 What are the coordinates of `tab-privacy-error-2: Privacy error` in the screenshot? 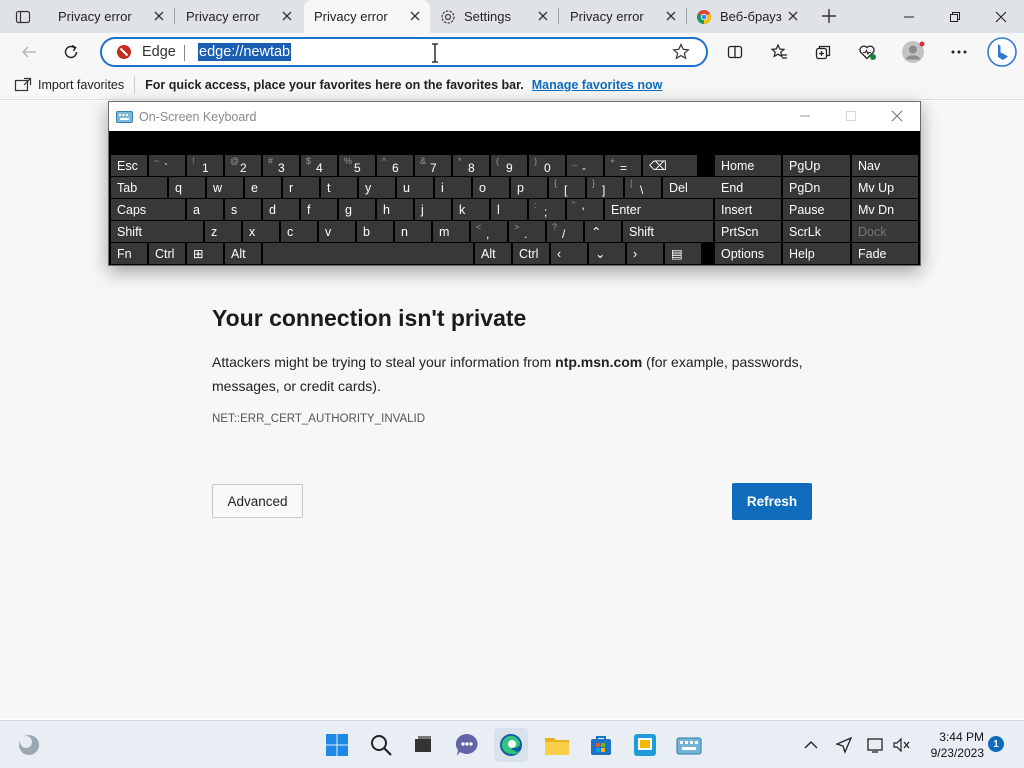 It's located at (239, 16).